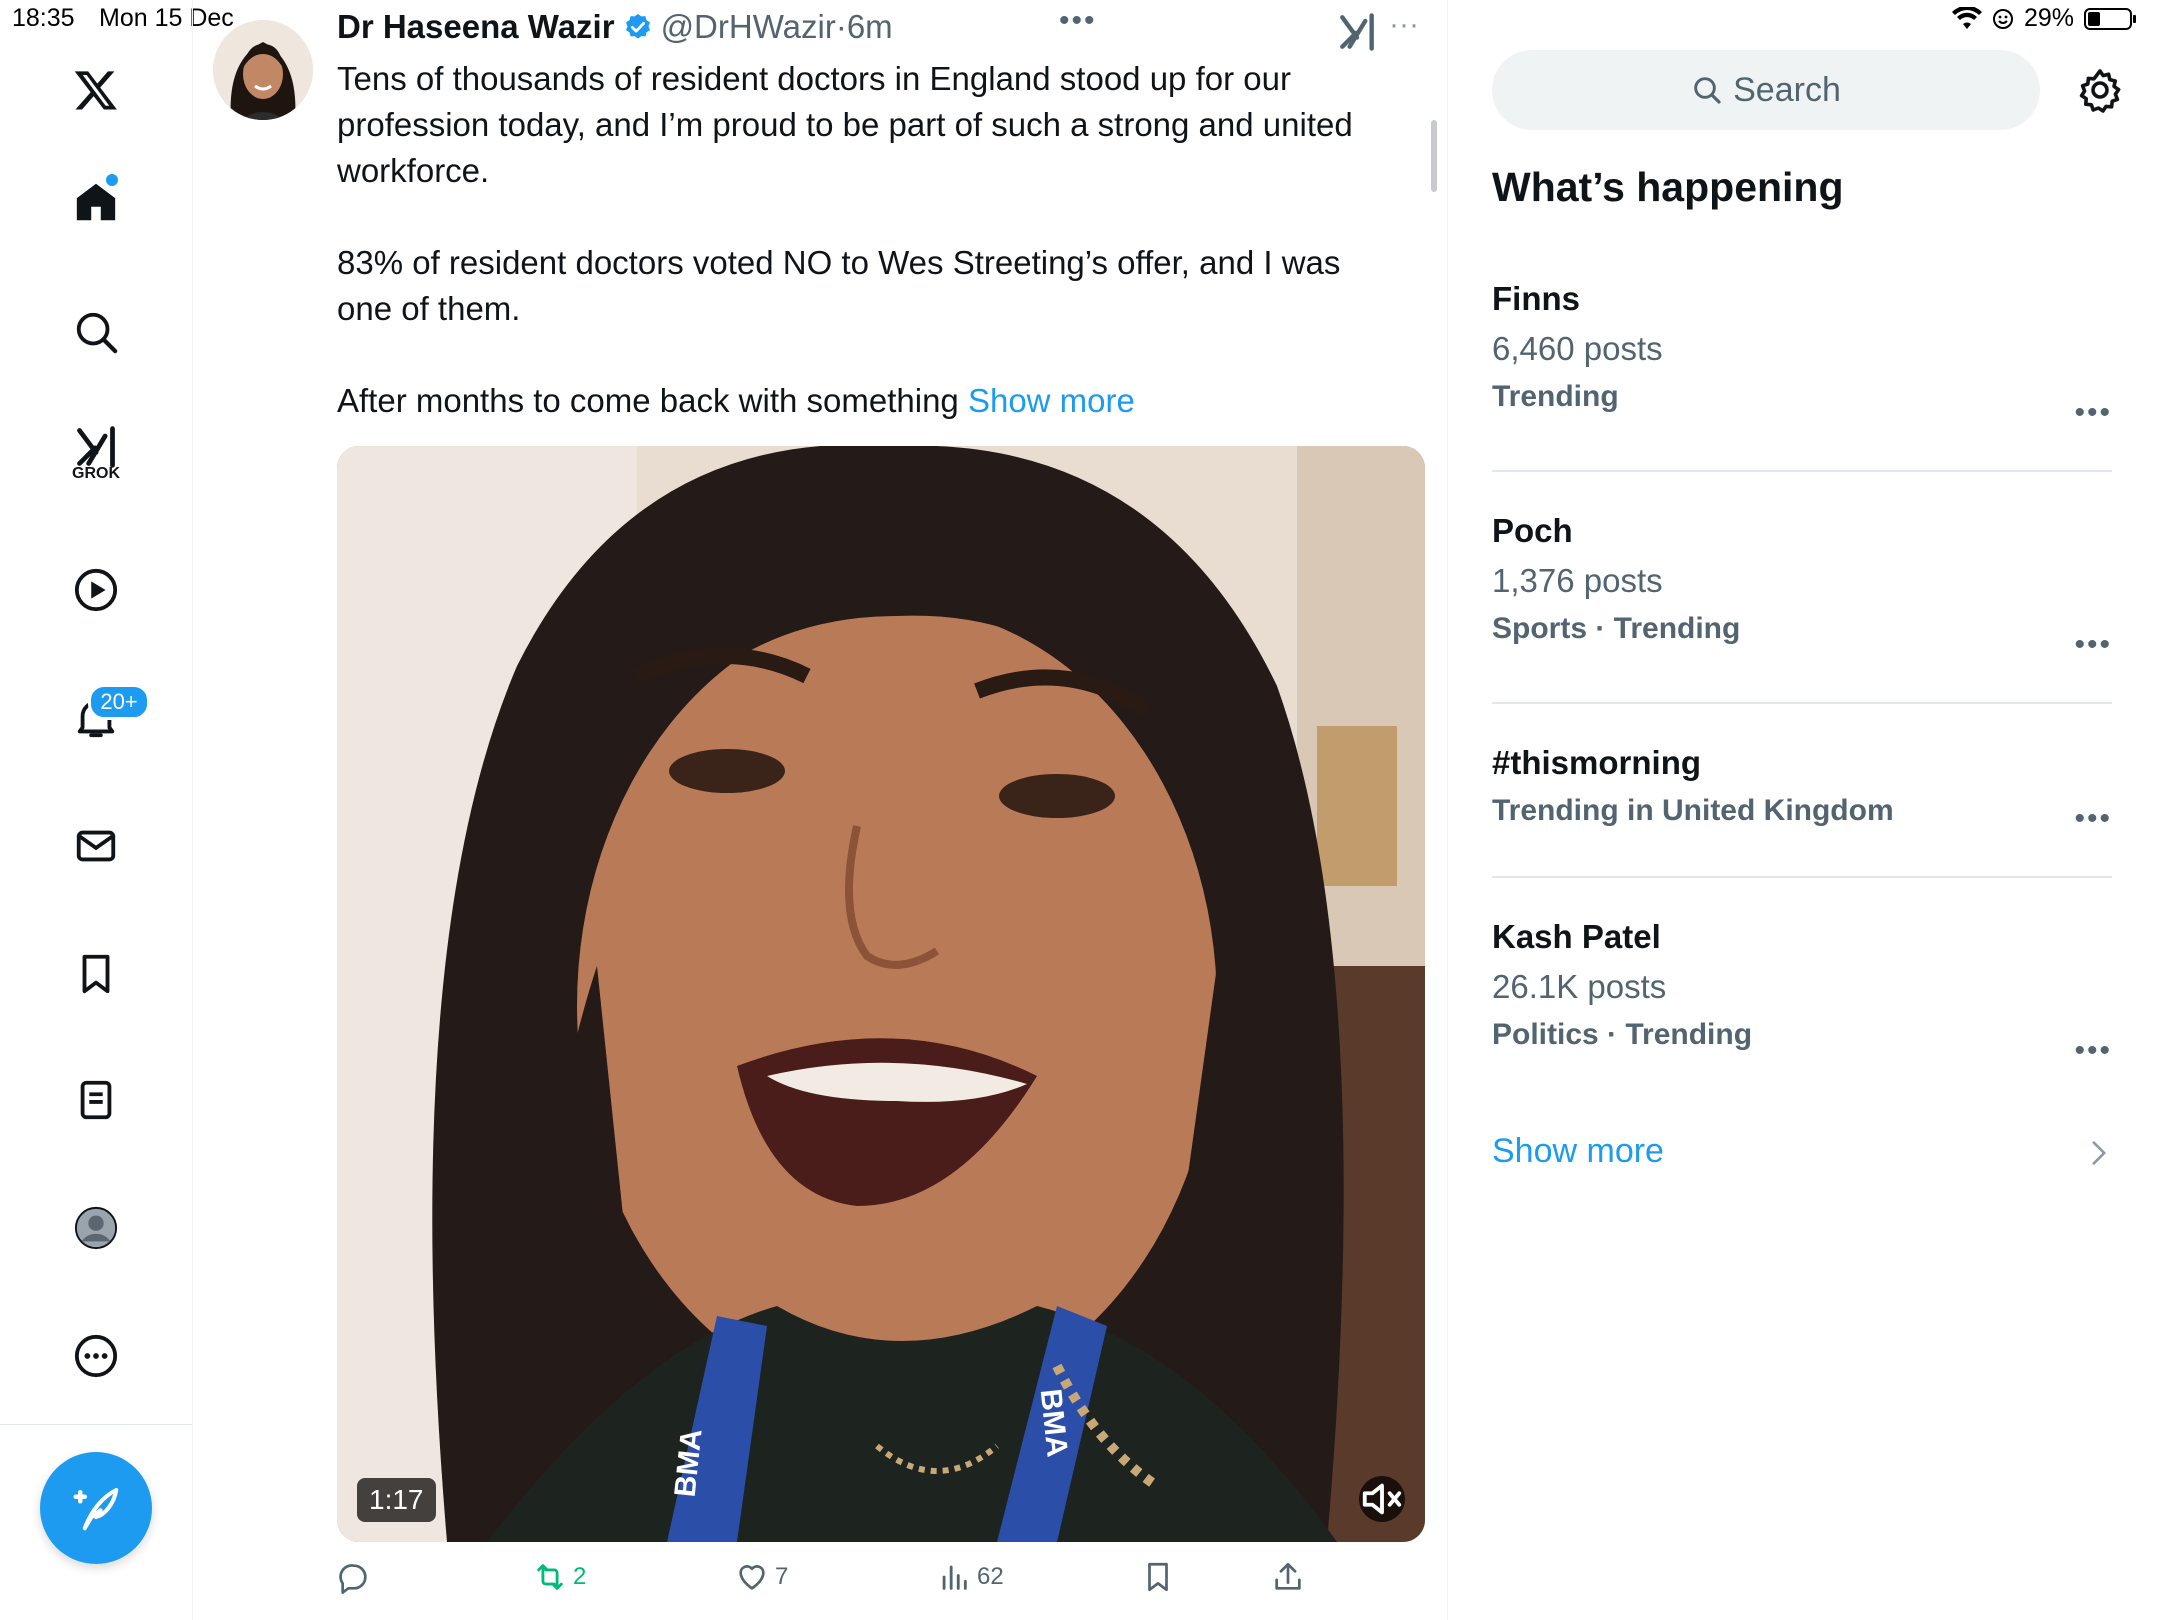 This screenshot has height=1620, width=2160. I want to click on video-icon, so click(96, 590).